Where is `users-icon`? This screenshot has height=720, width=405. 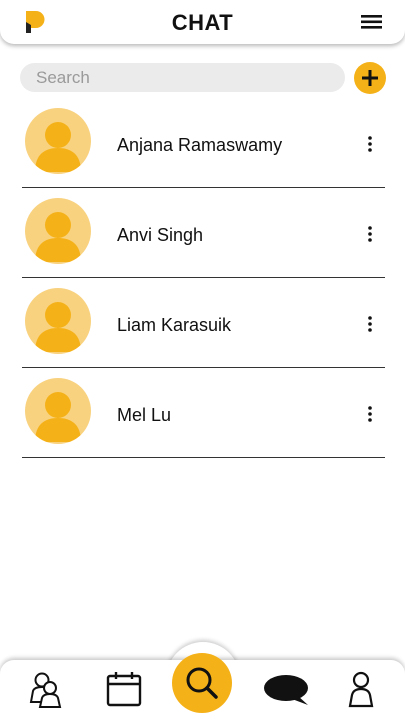 users-icon is located at coordinates (45, 690).